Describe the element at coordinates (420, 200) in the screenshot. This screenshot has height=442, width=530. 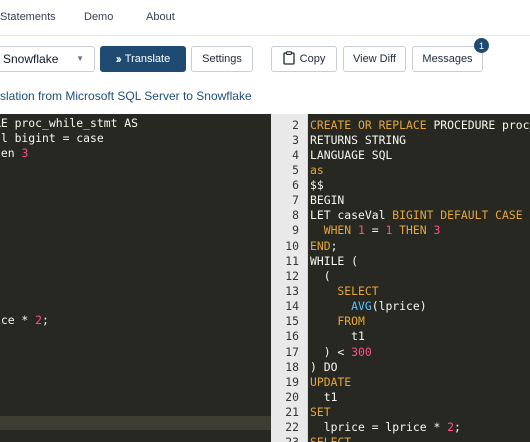
I see `code-line: BEGIN` at that location.